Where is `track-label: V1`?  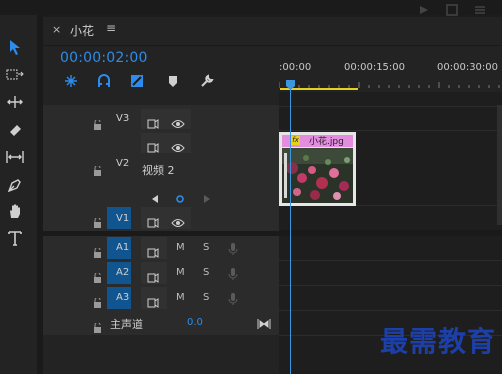
track-label: V1 is located at coordinates (122, 218).